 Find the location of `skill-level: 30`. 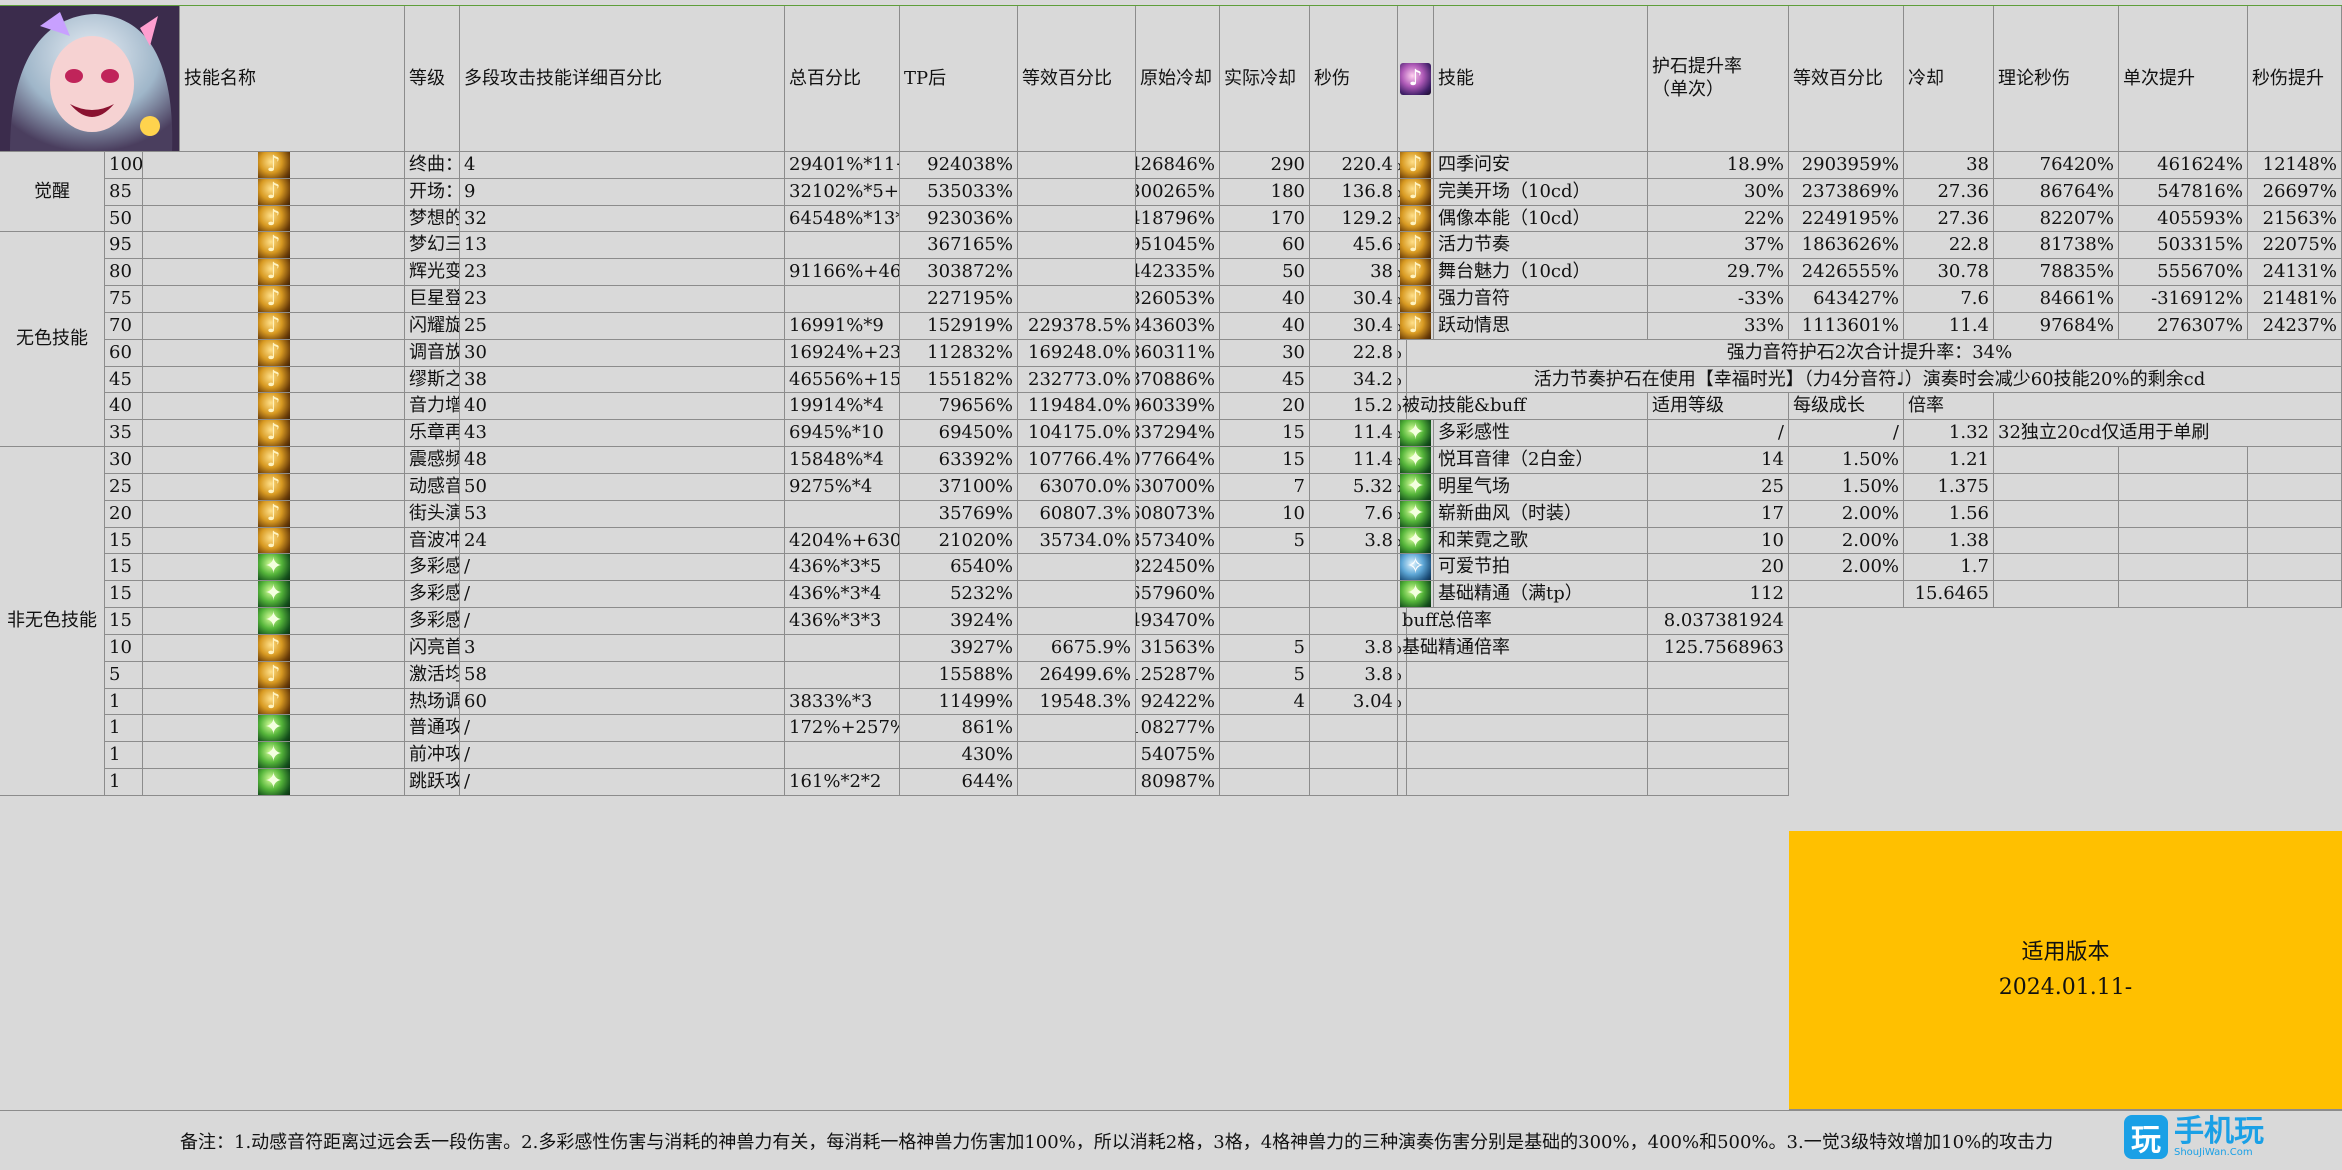

skill-level: 30 is located at coordinates (622, 353).